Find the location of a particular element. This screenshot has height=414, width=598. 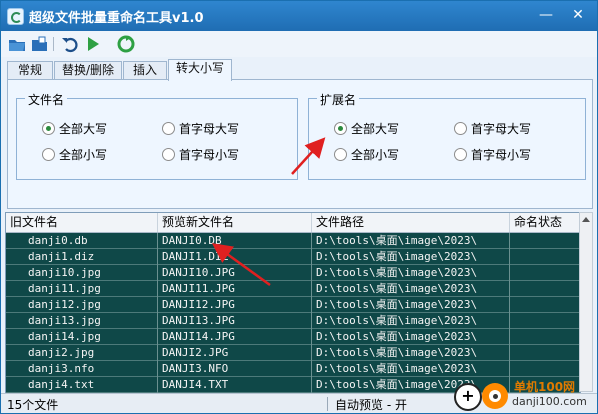

extension-option-all-lower: 全部小写 is located at coordinates (366, 154).